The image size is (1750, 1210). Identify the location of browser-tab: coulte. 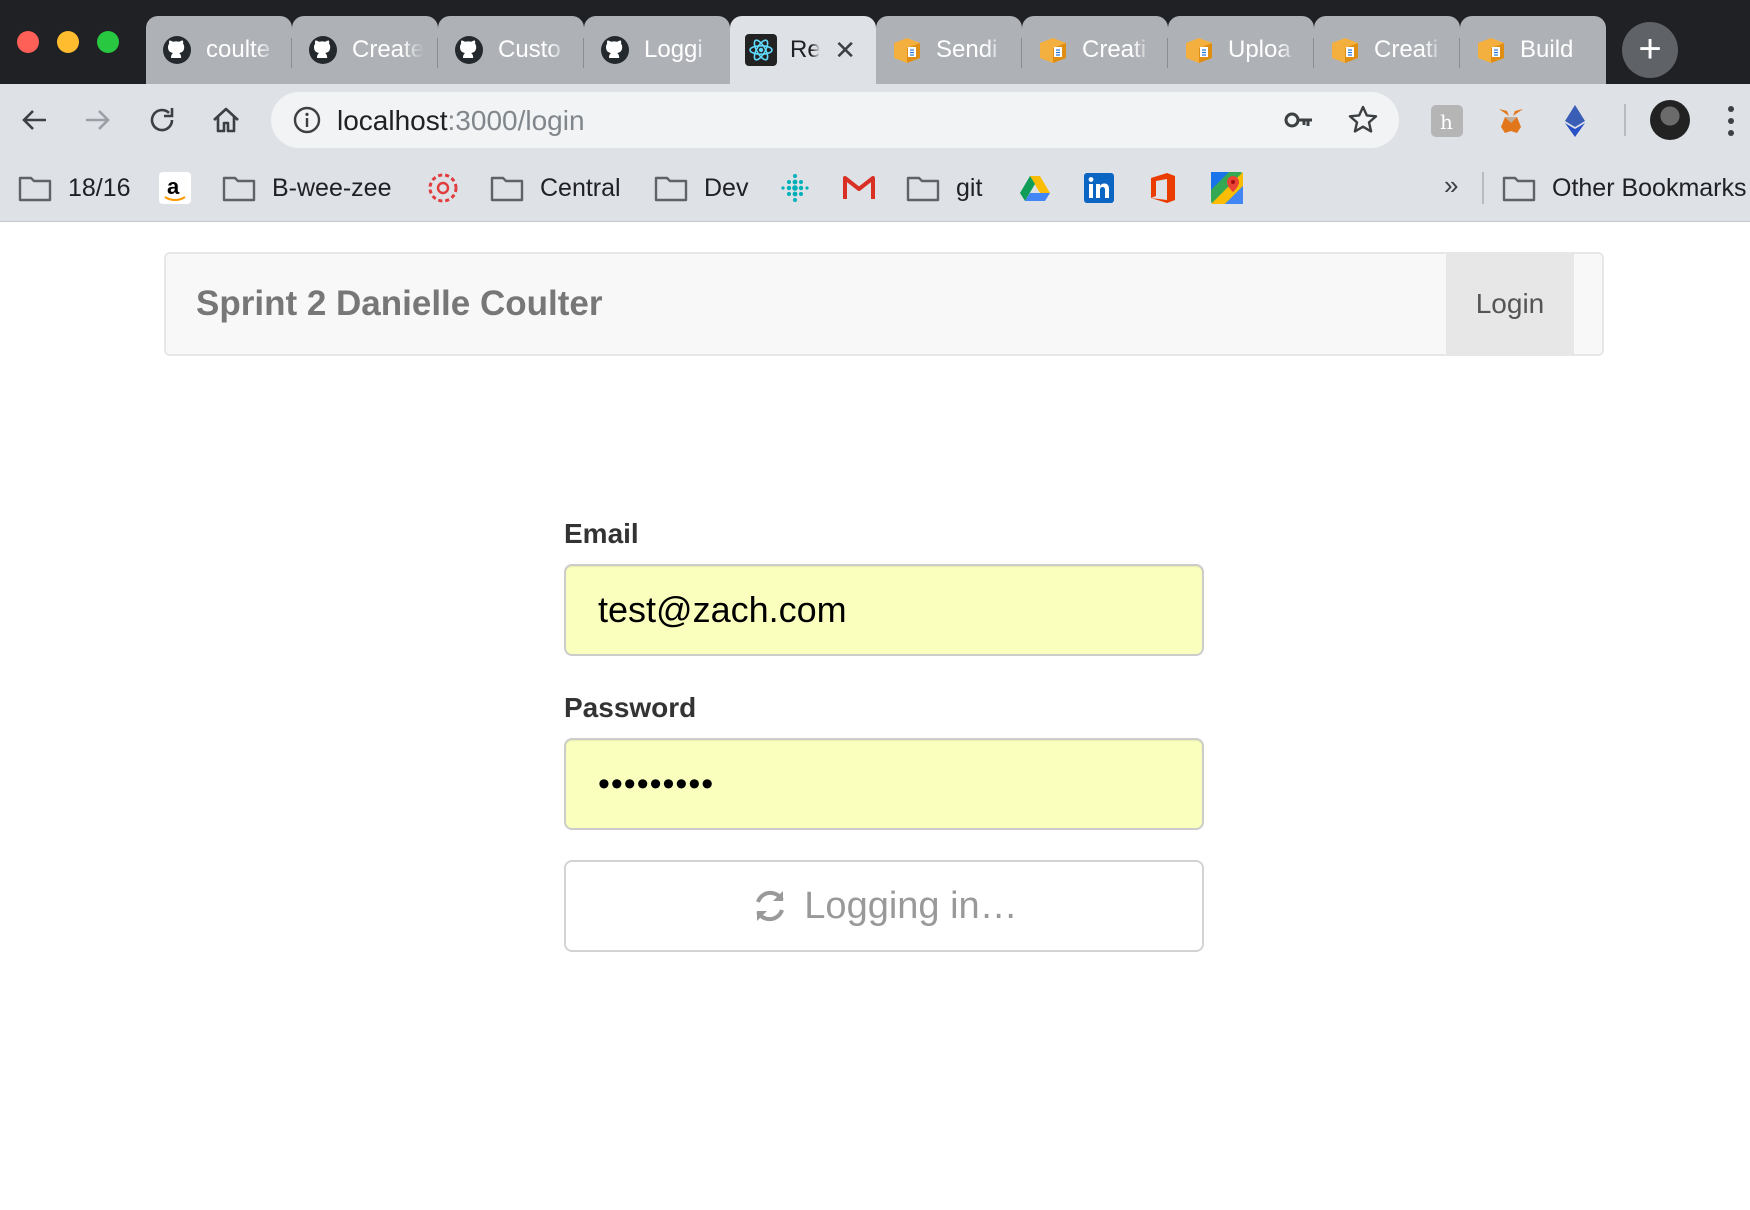
(219, 50).